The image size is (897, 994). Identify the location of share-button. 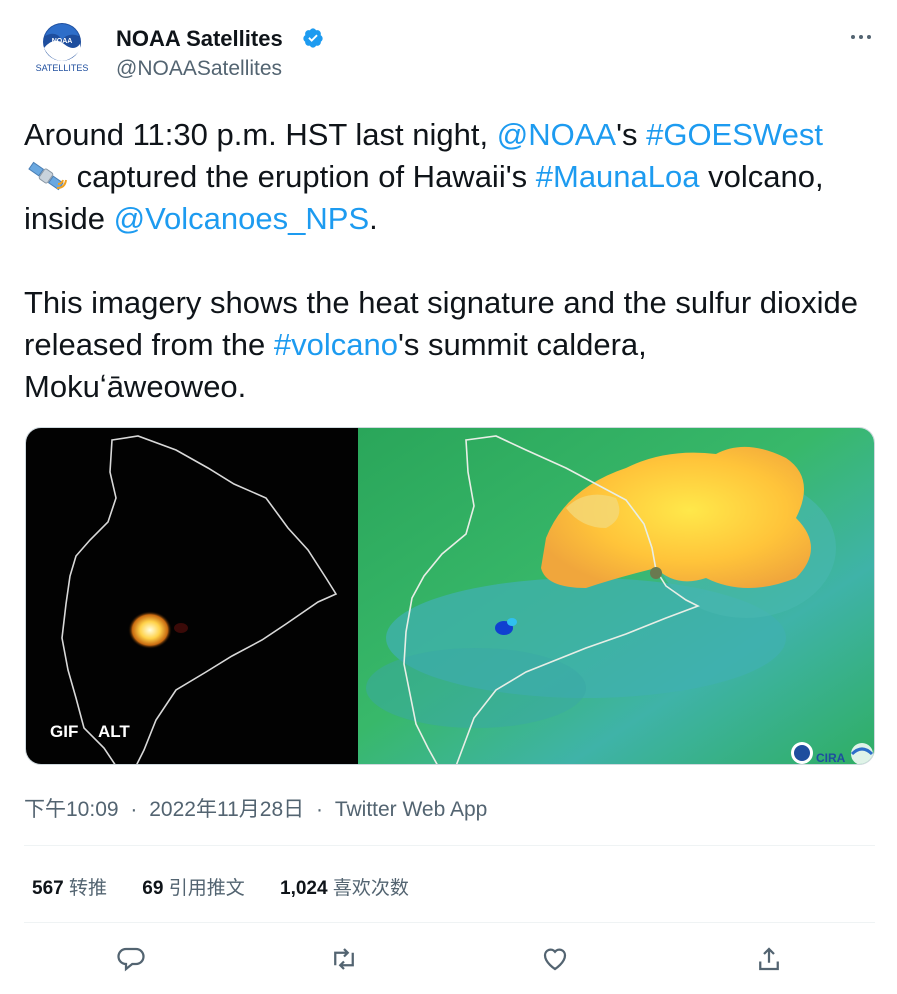
(769, 959).